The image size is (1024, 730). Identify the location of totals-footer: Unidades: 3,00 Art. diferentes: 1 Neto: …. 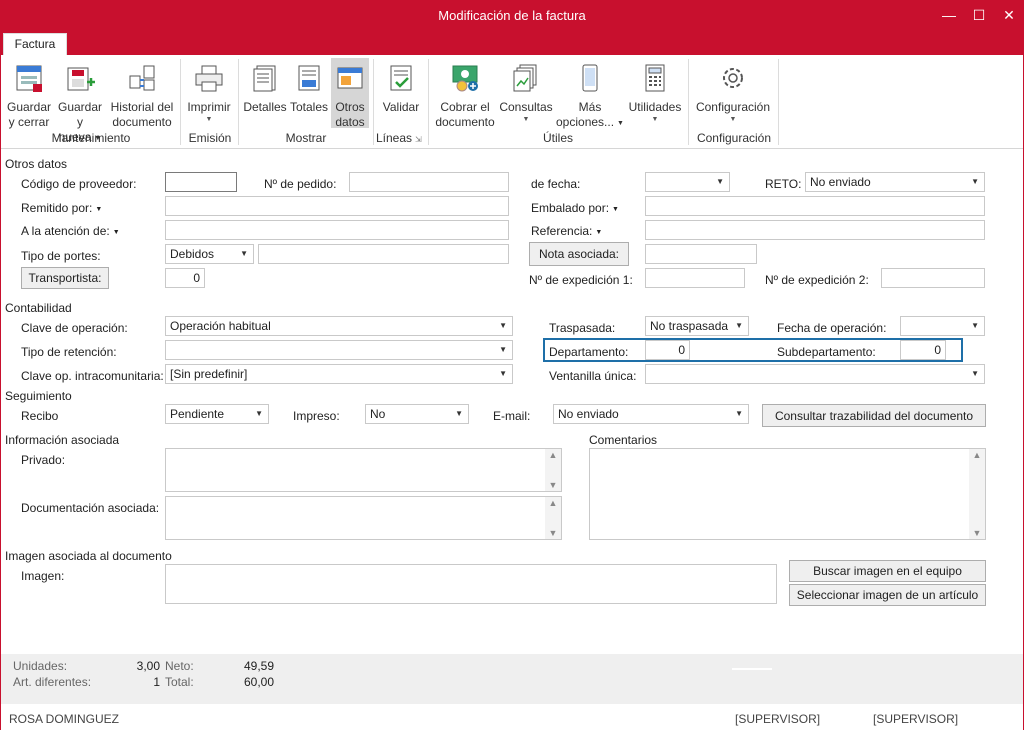
(512, 679).